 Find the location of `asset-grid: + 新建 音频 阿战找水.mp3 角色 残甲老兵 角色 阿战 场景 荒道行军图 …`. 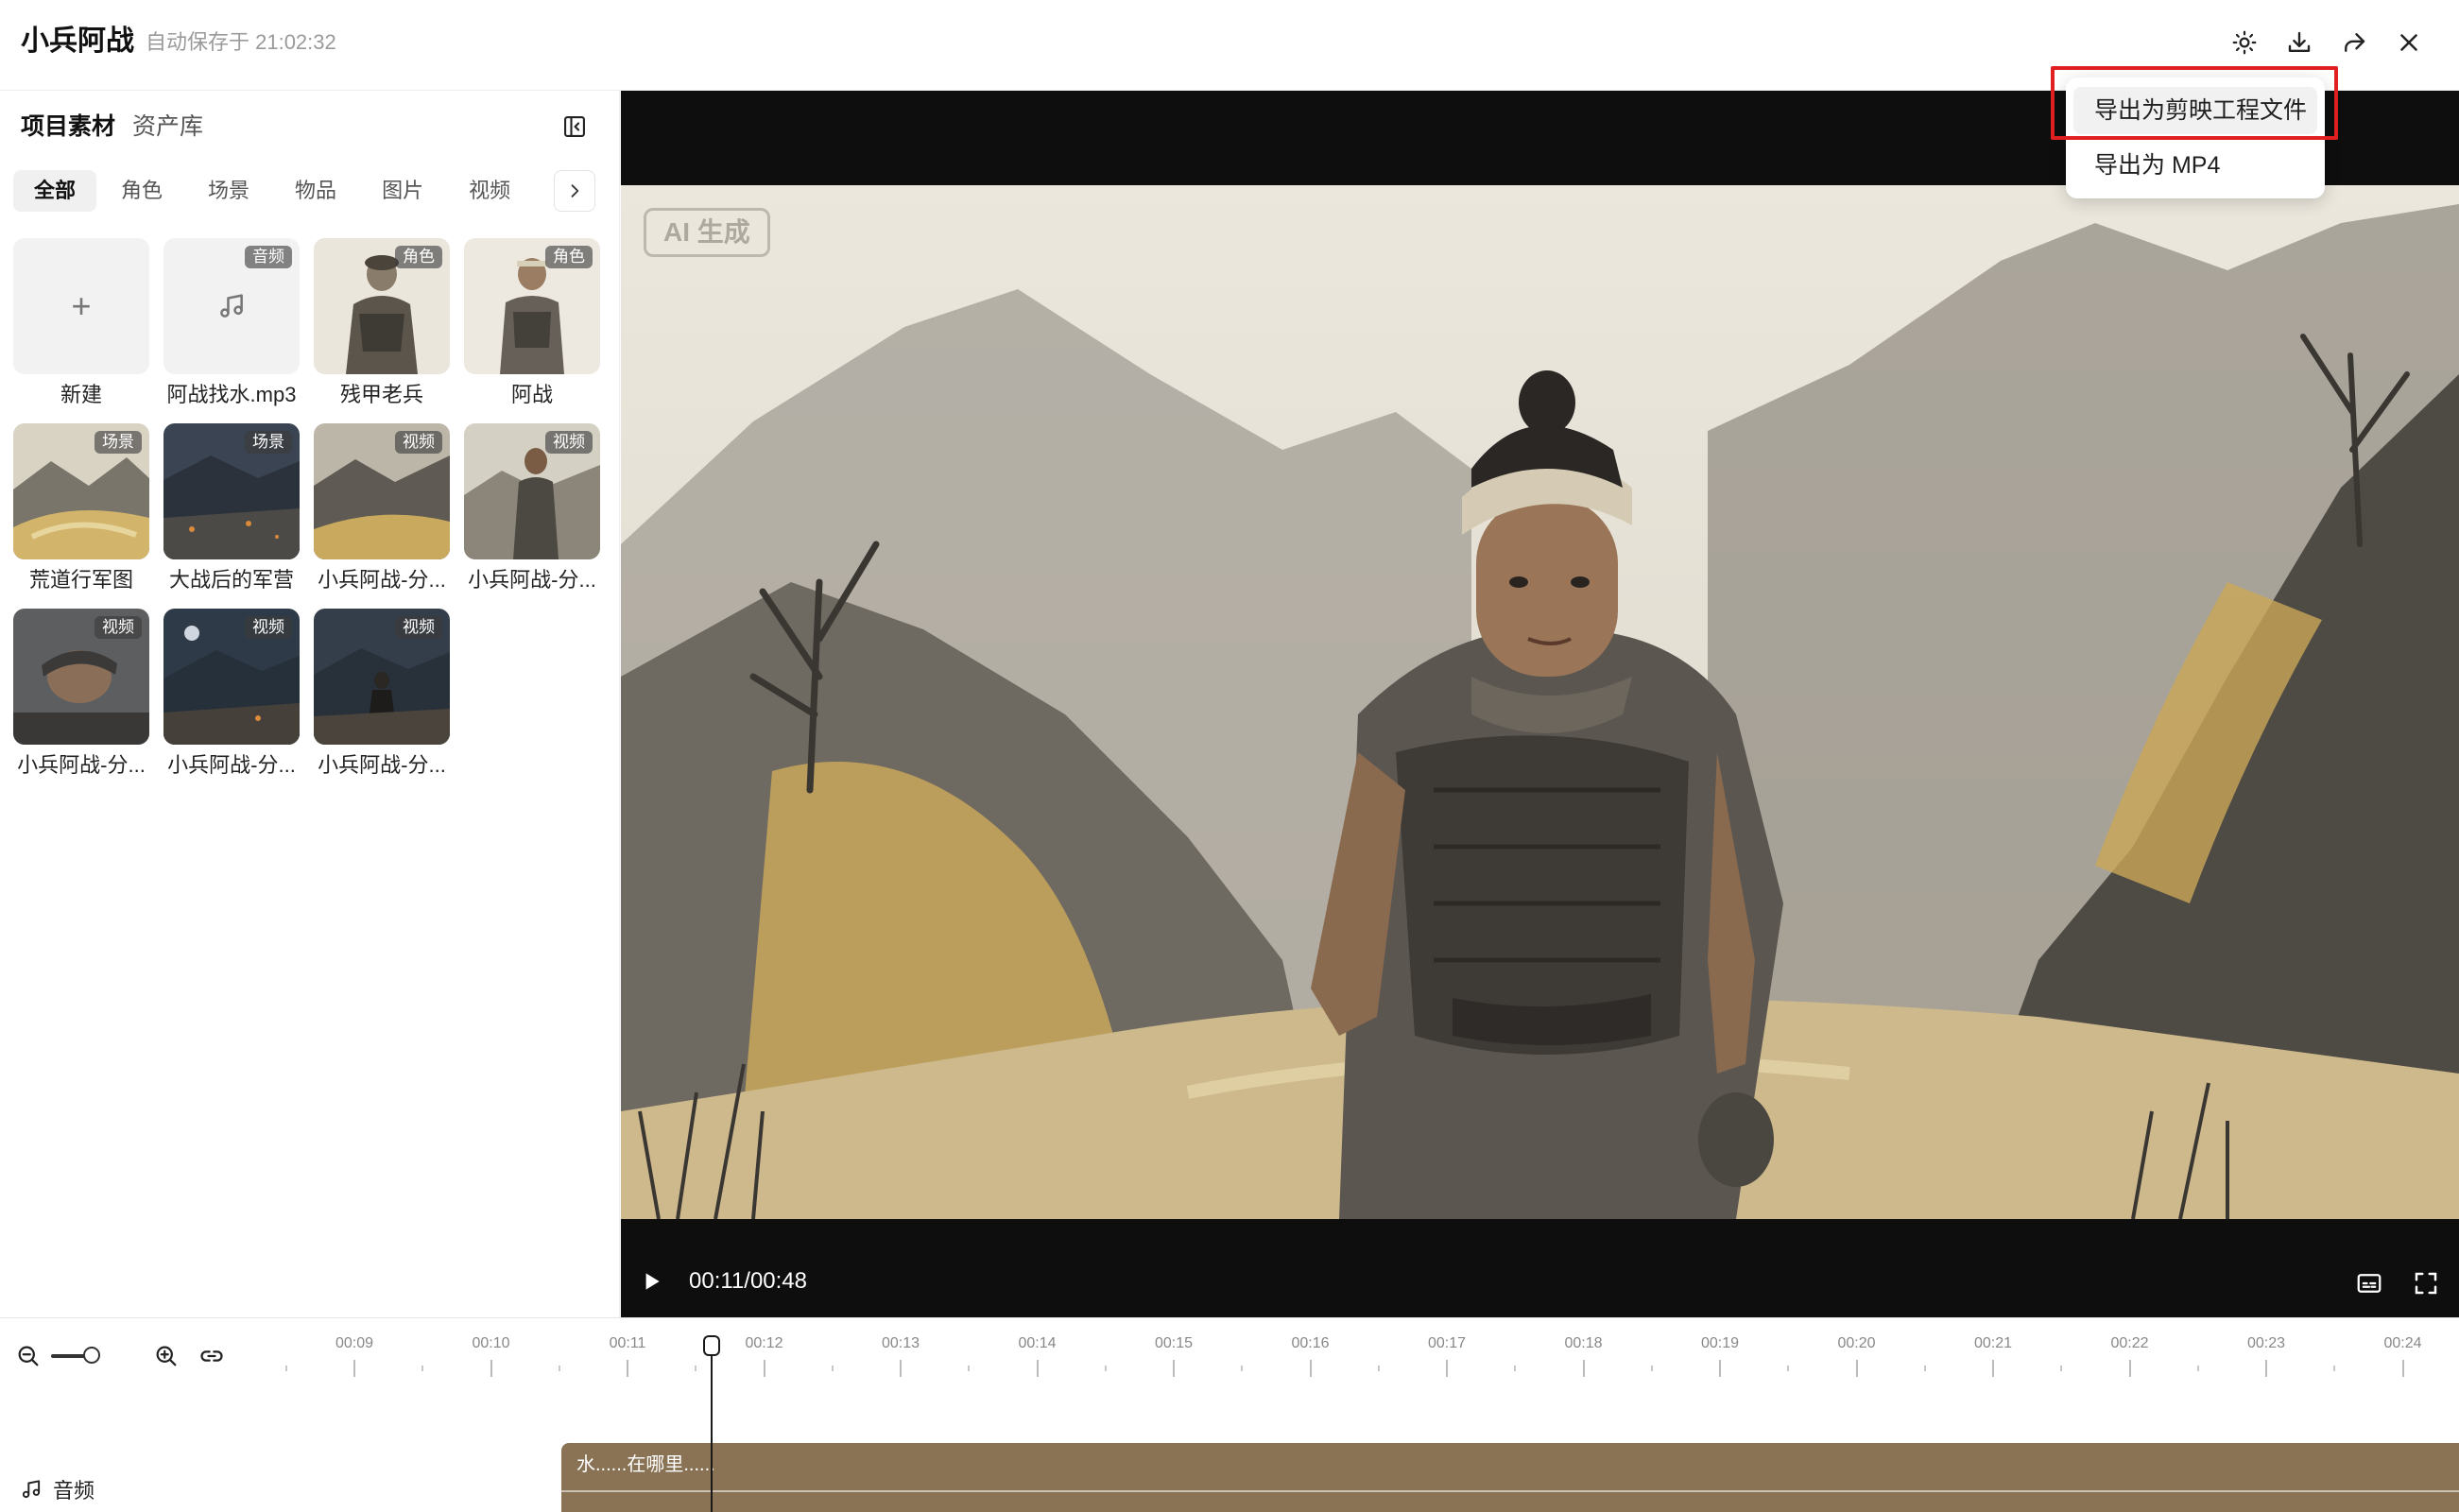

asset-grid: + 新建 音频 阿战找水.mp3 角色 残甲老兵 角色 阿战 场景 荒道行军图 … is located at coordinates (315, 508).